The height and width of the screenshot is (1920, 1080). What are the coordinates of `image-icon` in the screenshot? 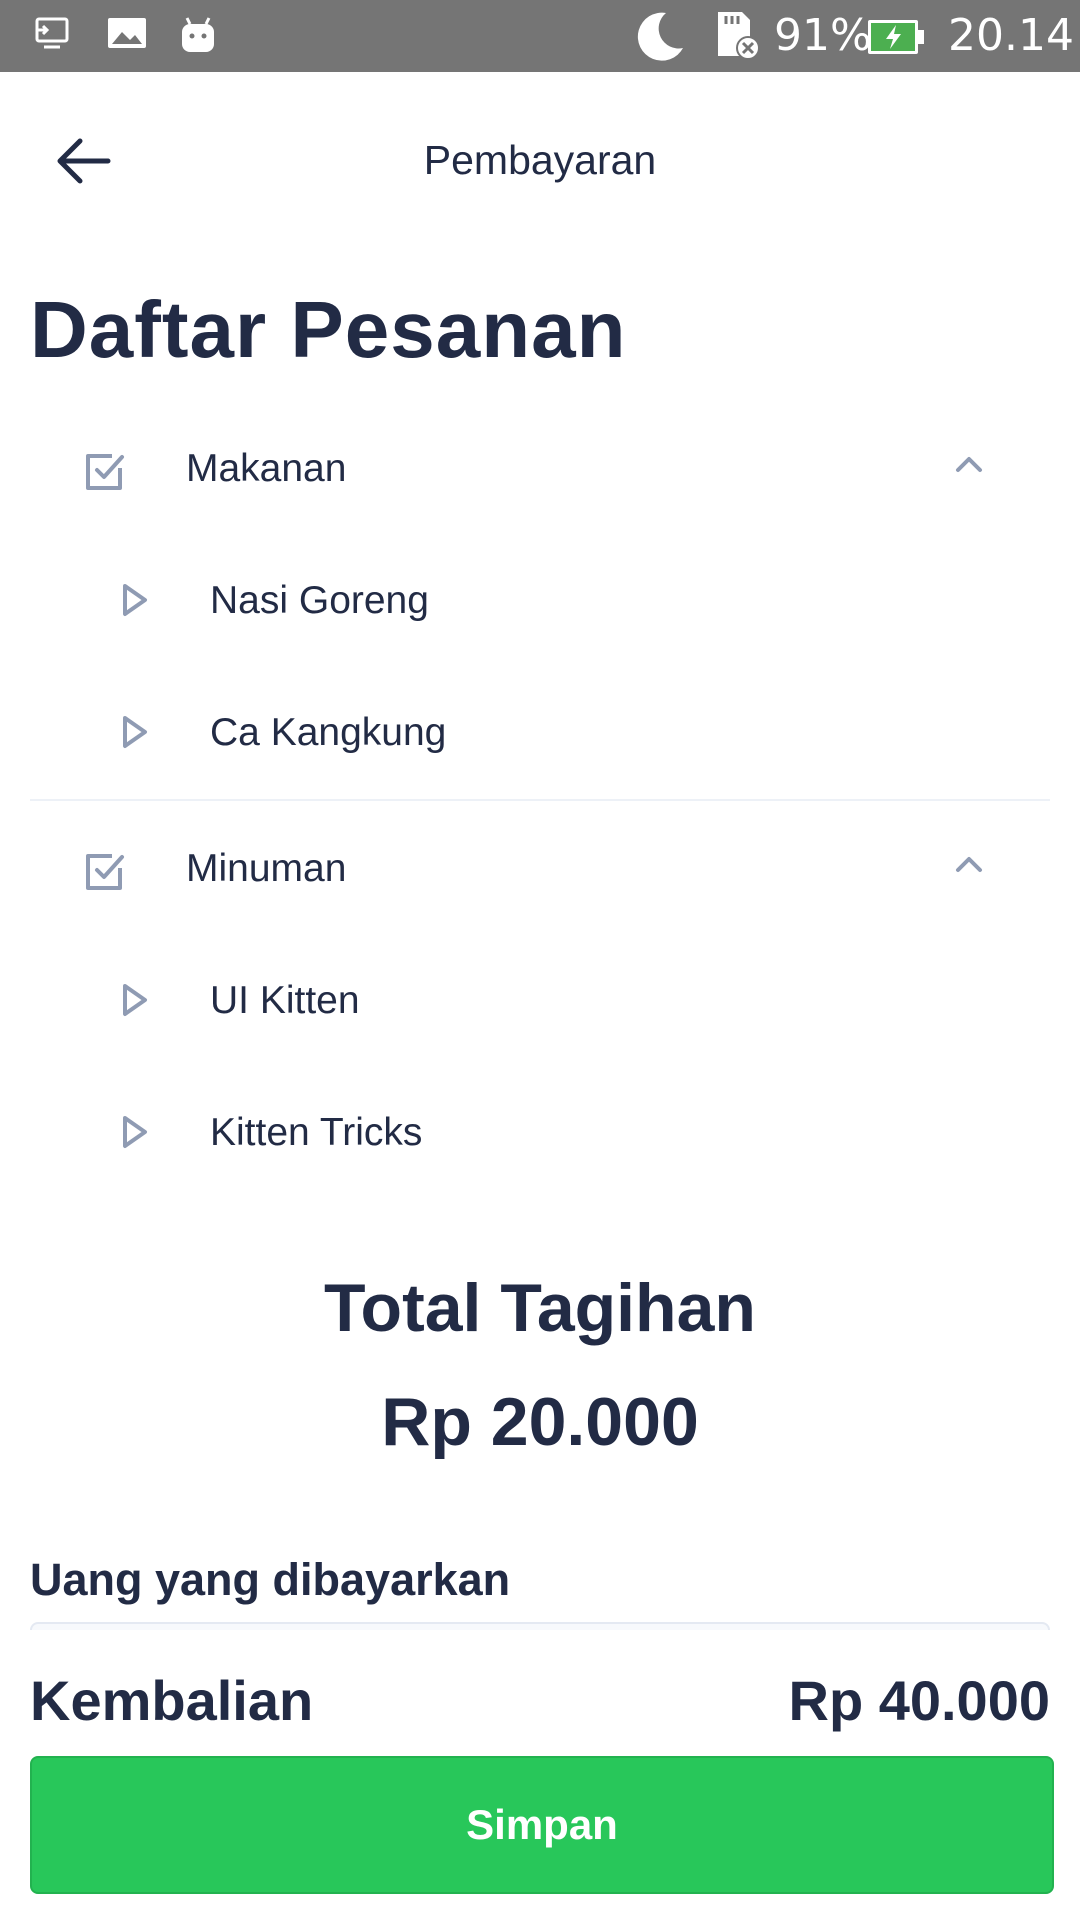 It's located at (127, 36).